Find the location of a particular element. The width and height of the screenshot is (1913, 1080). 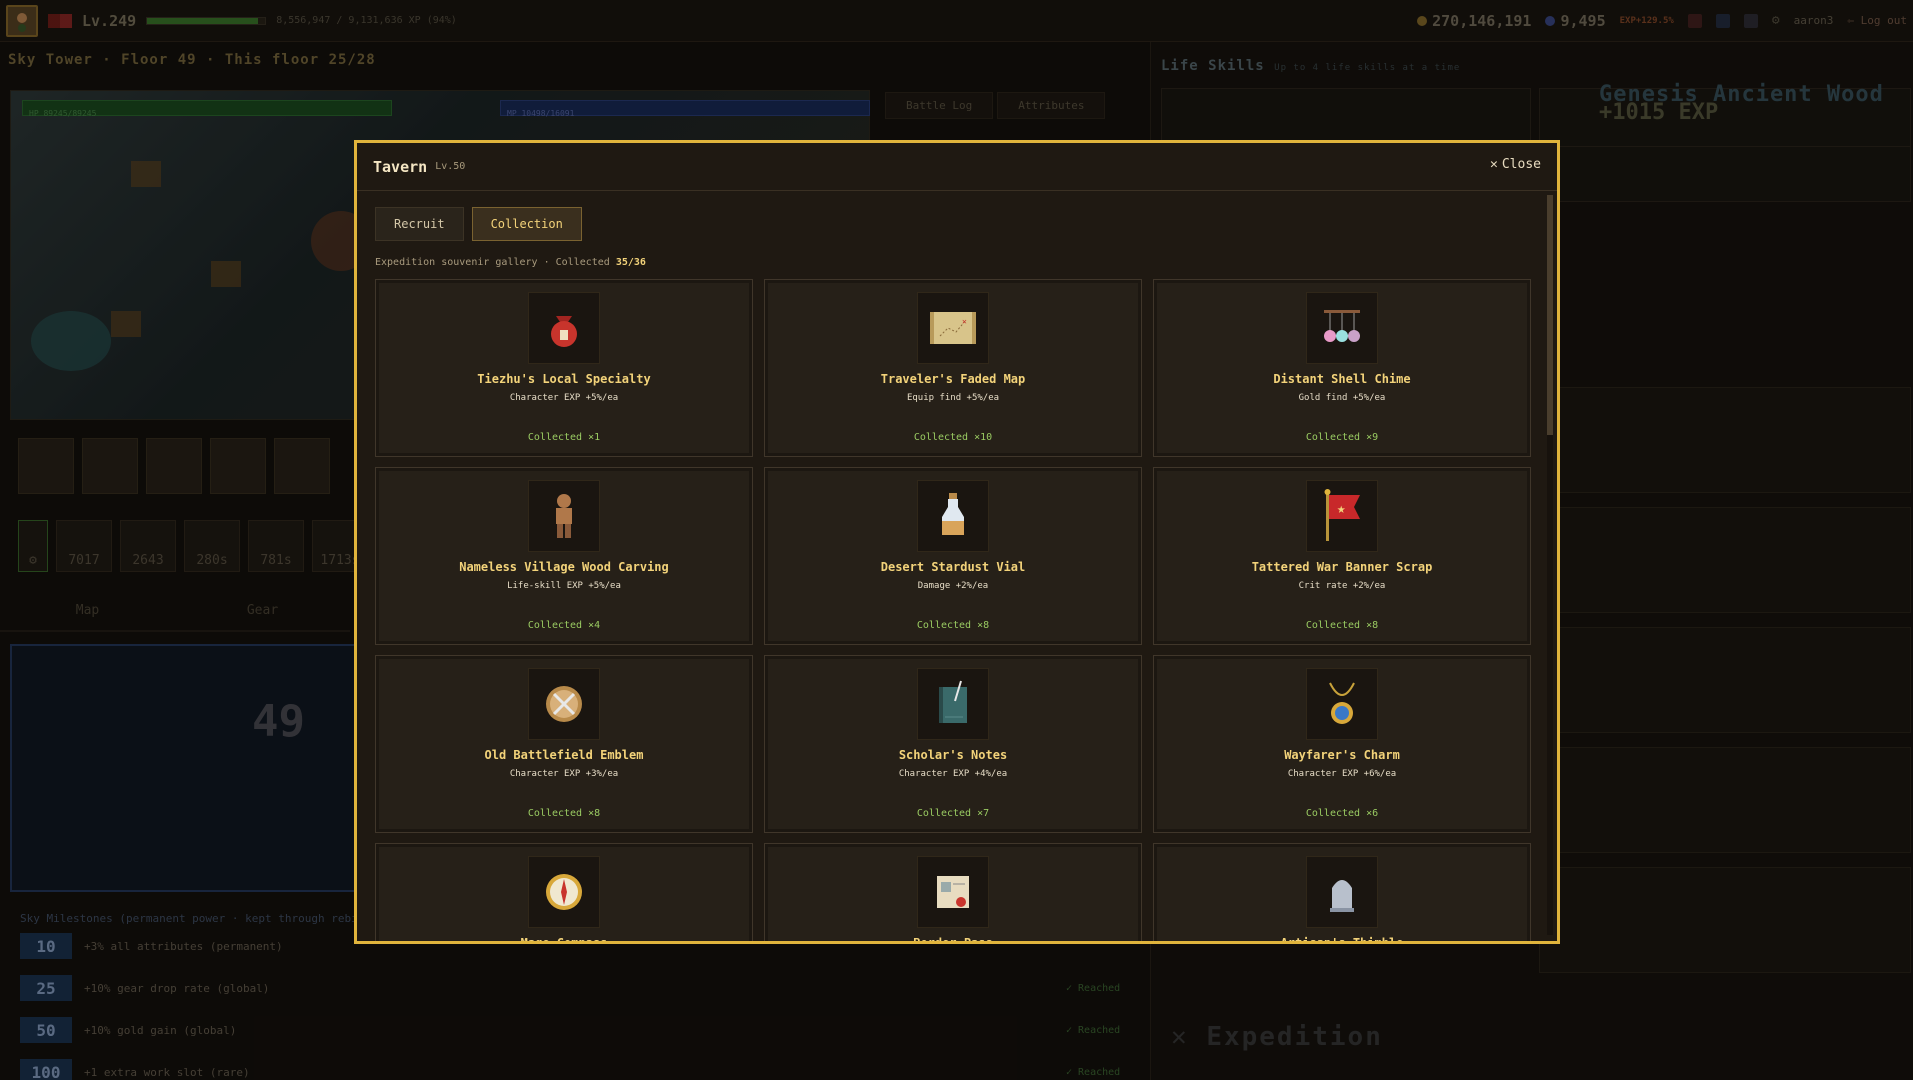

collection-name: Desert Stardust Vial is located at coordinates (953, 567).